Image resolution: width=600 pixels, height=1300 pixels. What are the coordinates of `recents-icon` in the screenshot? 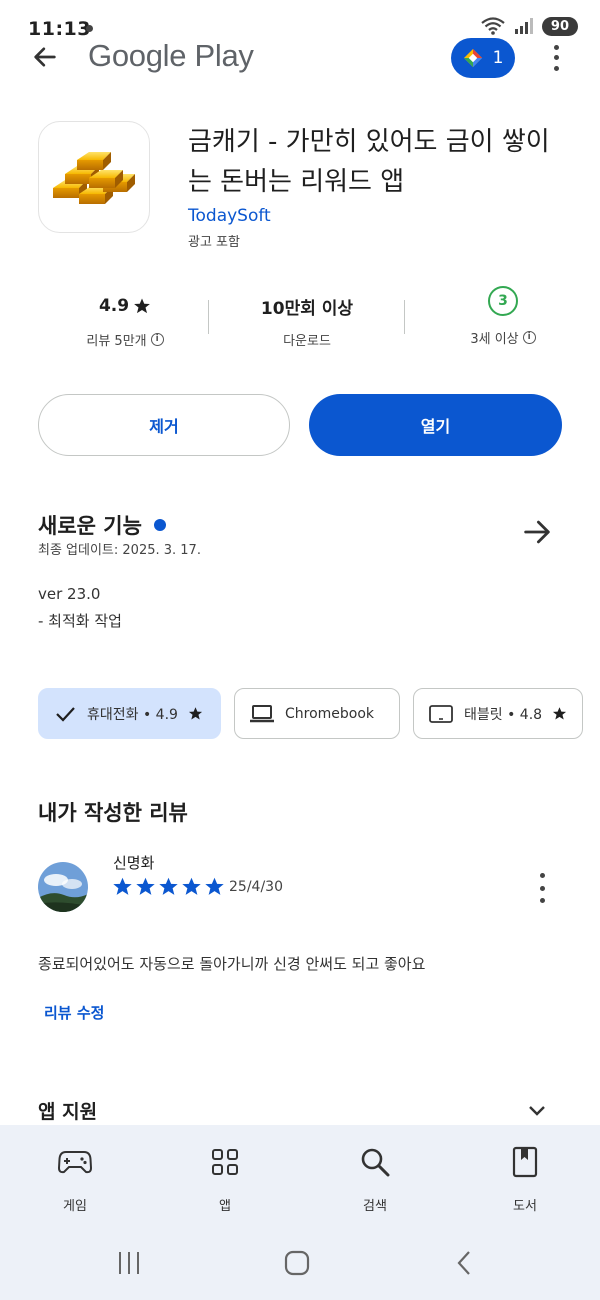 It's located at (129, 1263).